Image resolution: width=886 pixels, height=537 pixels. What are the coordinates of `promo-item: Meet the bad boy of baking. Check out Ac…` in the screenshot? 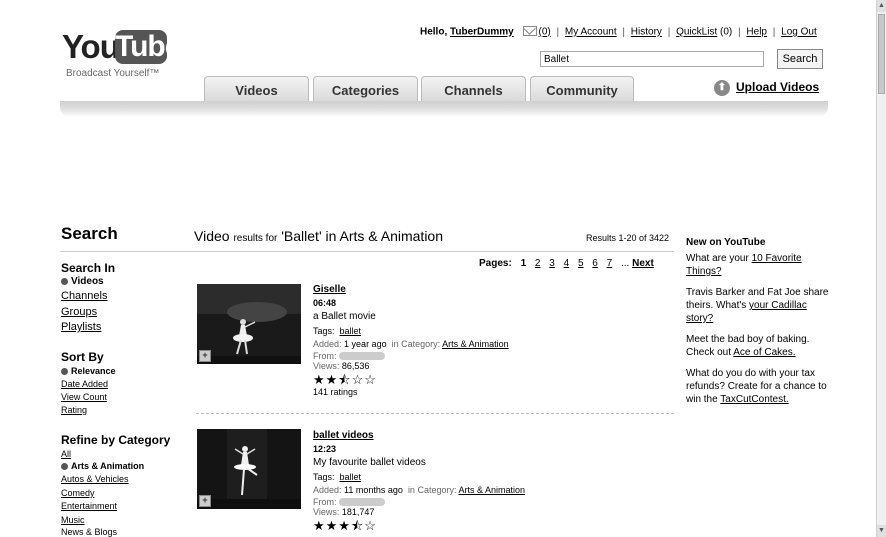 It's located at (761, 346).